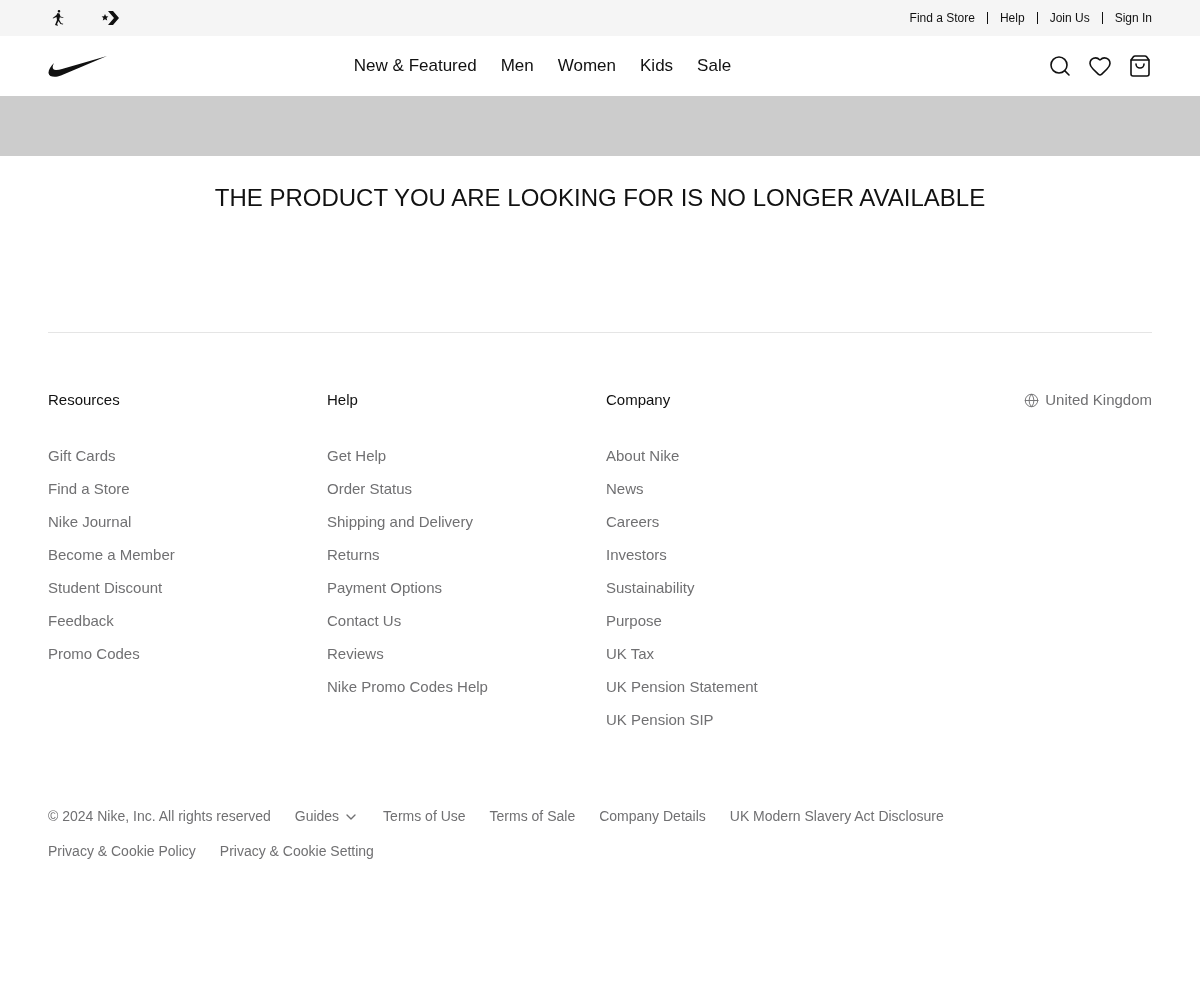 The image size is (1200, 1000). I want to click on footer-link: Purpose, so click(745, 621).